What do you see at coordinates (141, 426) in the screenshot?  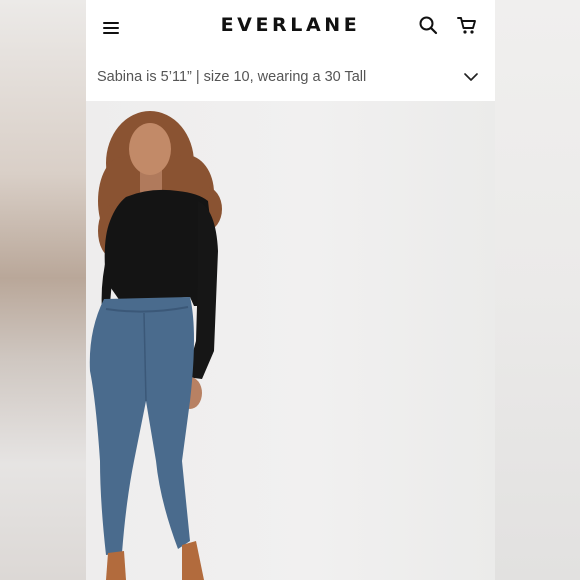 I see `model-jeans` at bounding box center [141, 426].